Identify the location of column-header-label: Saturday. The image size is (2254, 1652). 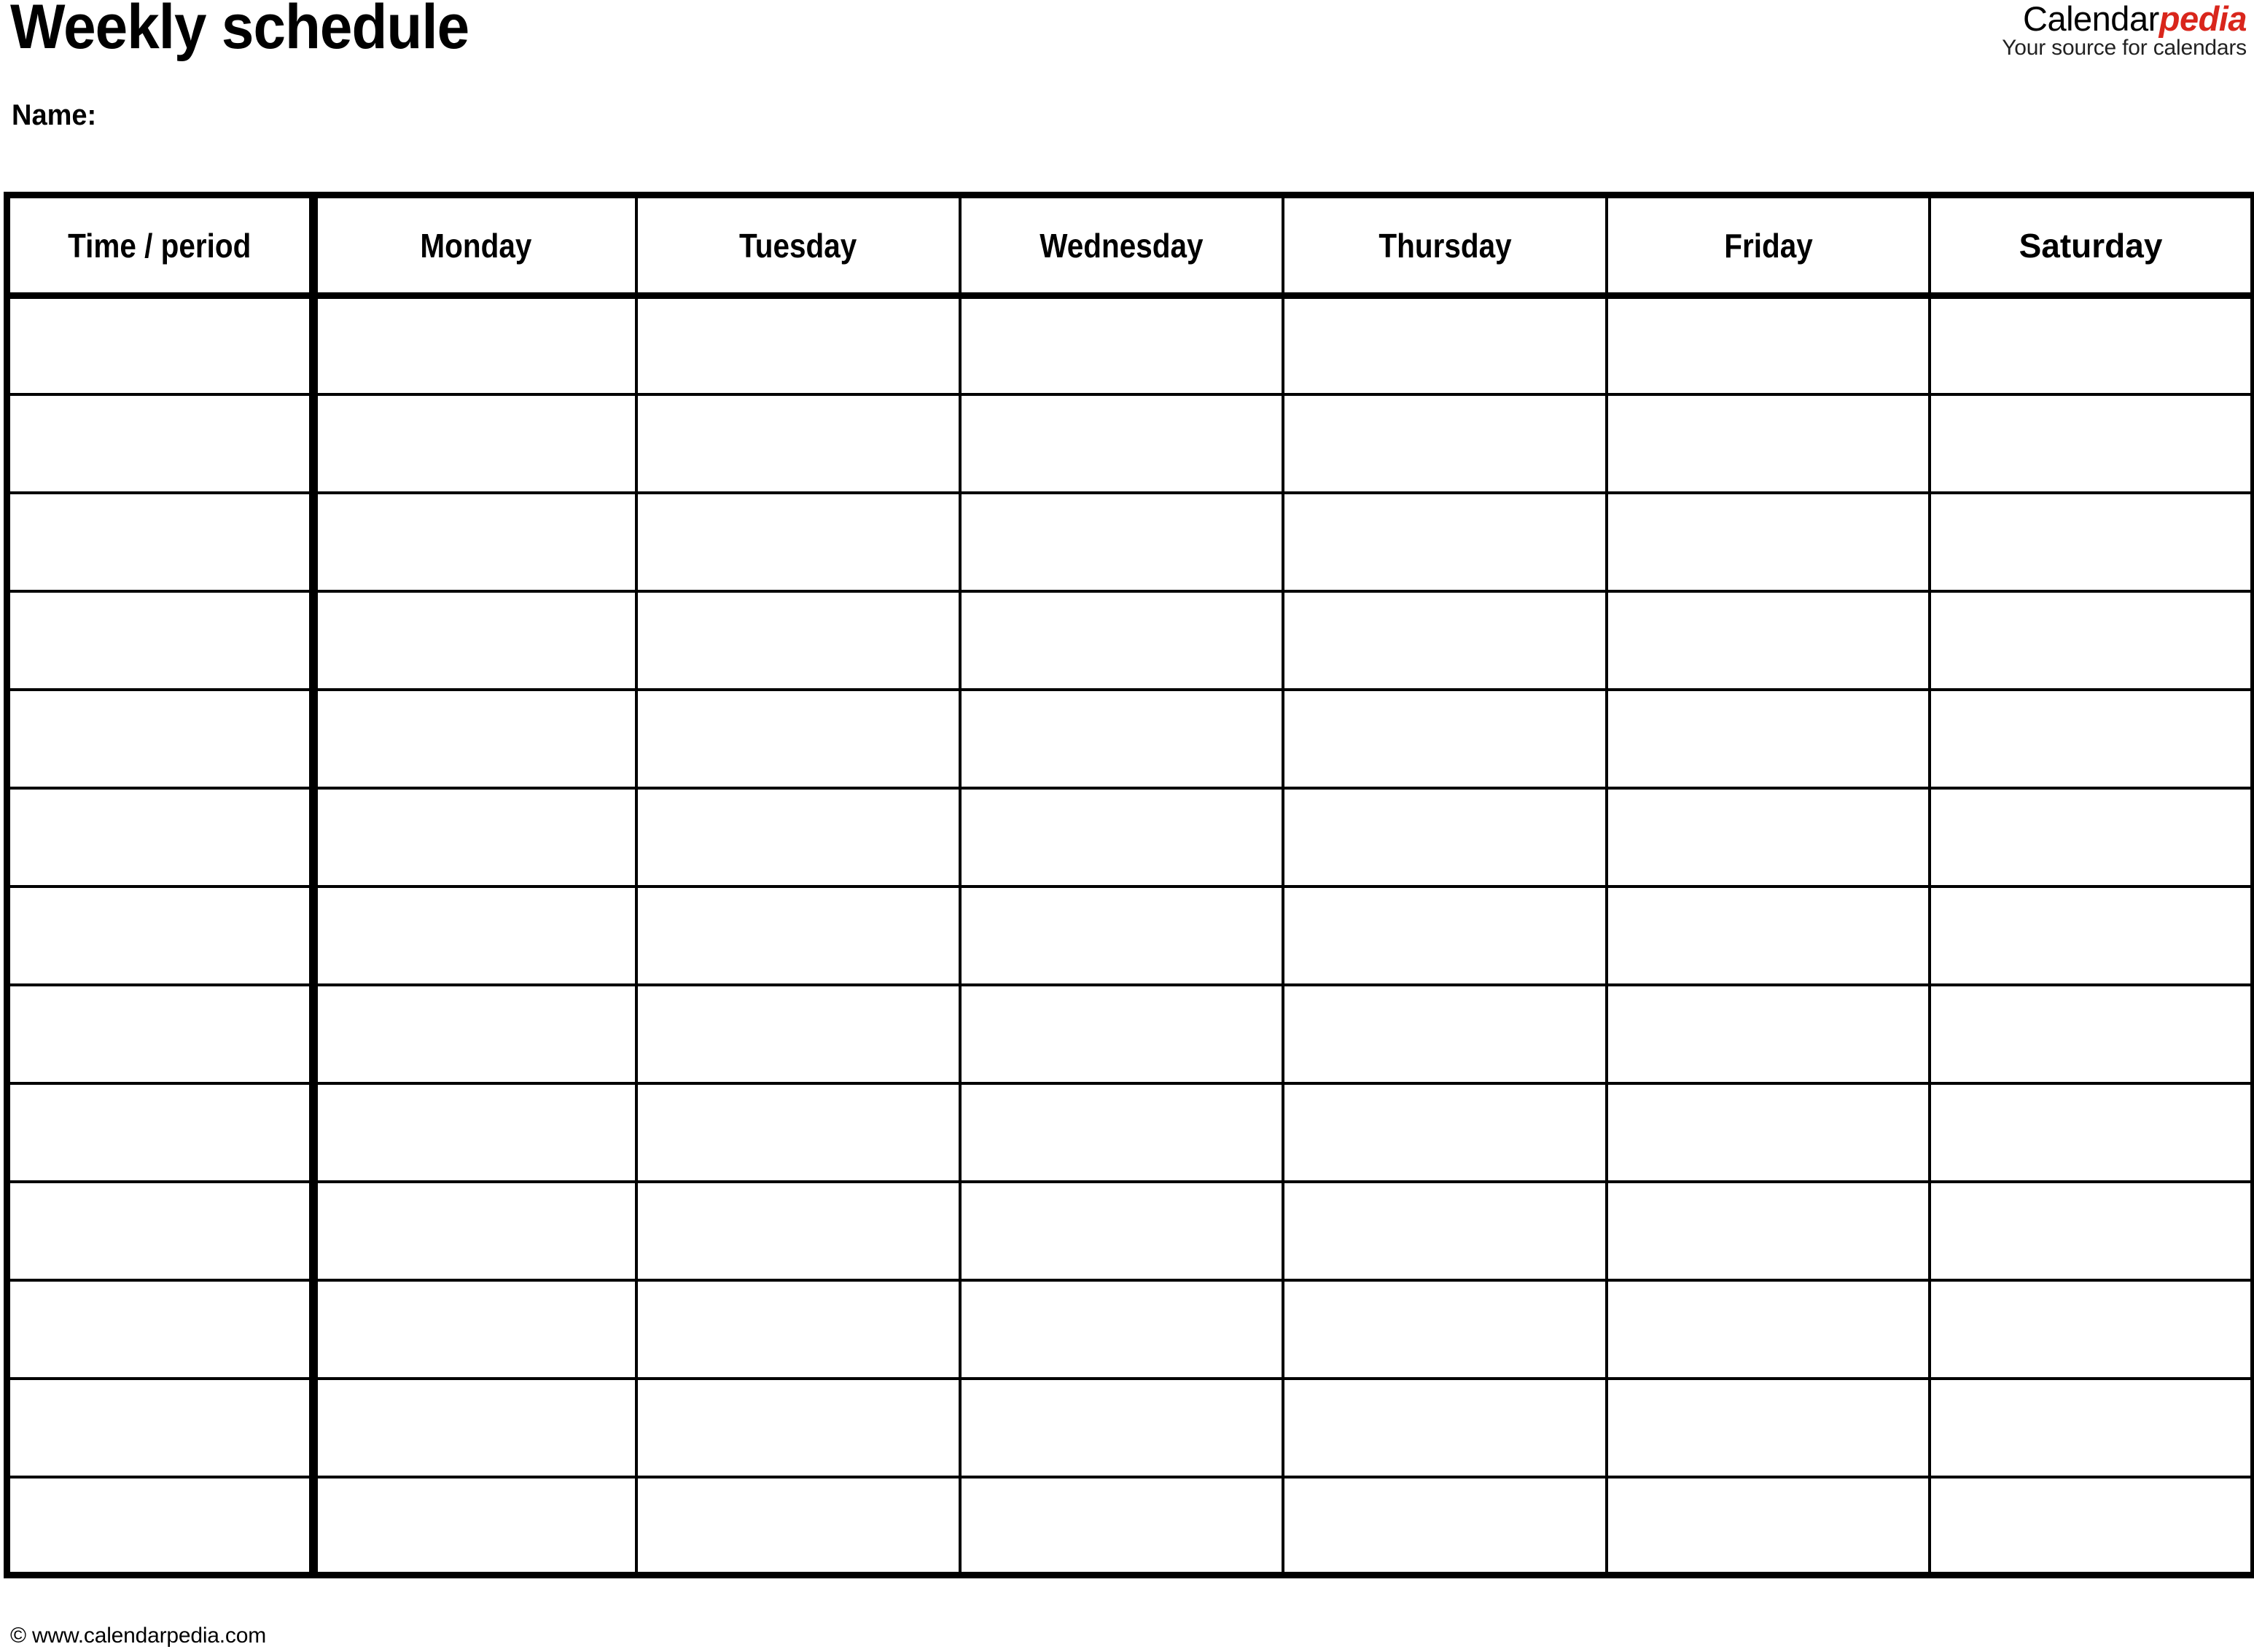
(2091, 246).